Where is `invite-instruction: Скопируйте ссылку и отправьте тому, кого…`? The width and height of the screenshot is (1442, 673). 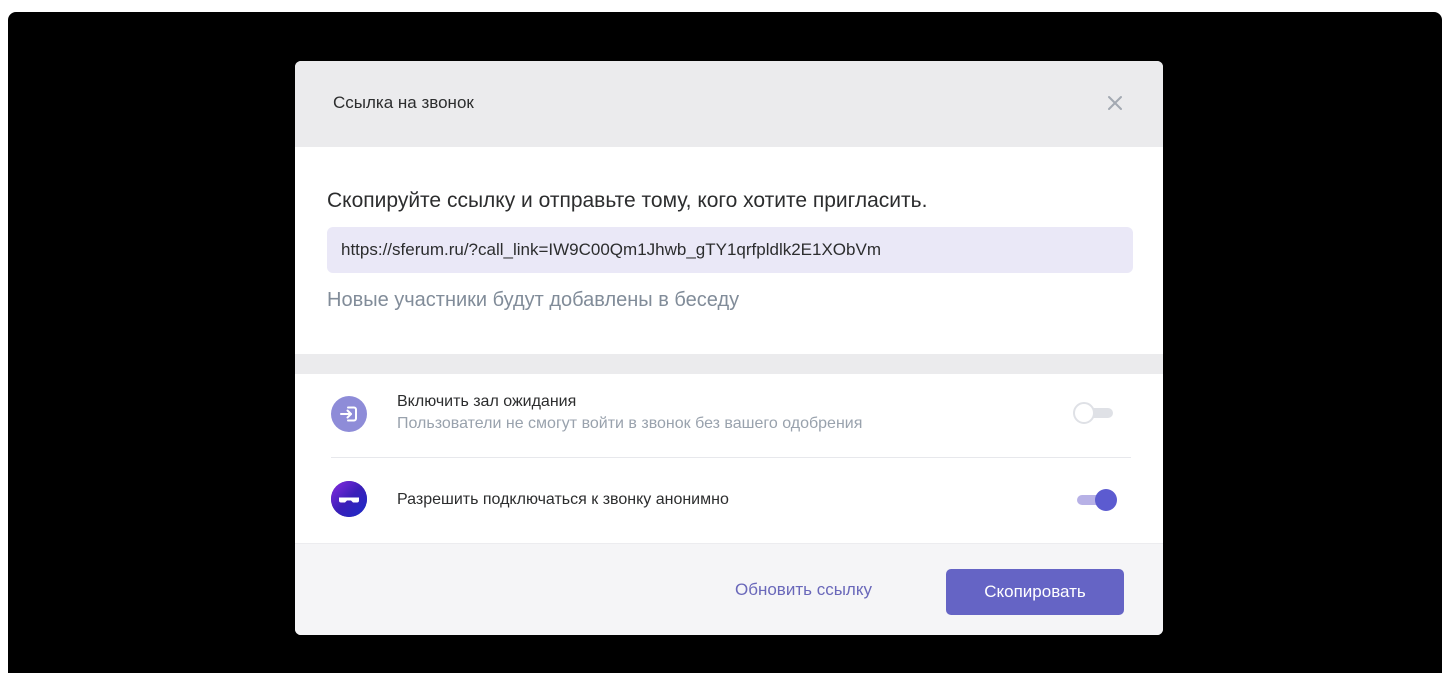 invite-instruction: Скопируйте ссылку и отправьте тому, кого… is located at coordinates (627, 200).